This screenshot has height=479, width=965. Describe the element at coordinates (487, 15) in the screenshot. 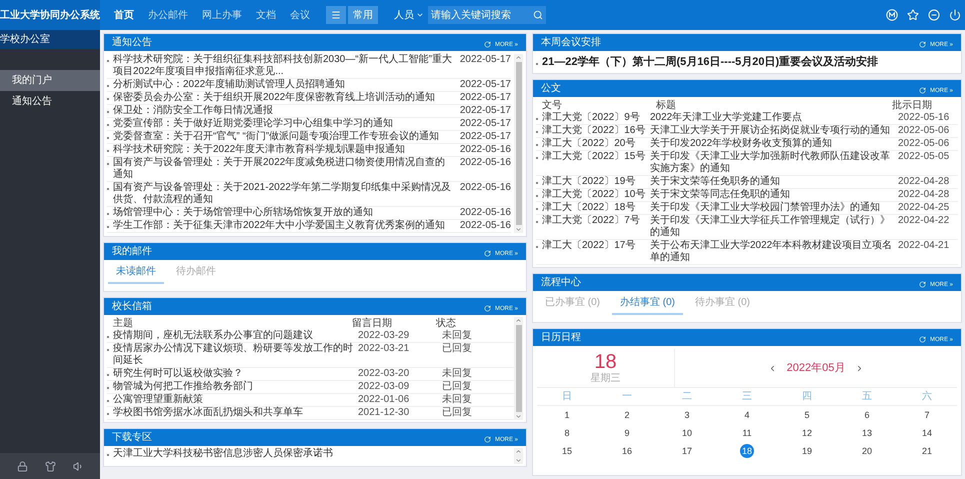

I see `search-field: 请输入关键词搜索` at that location.